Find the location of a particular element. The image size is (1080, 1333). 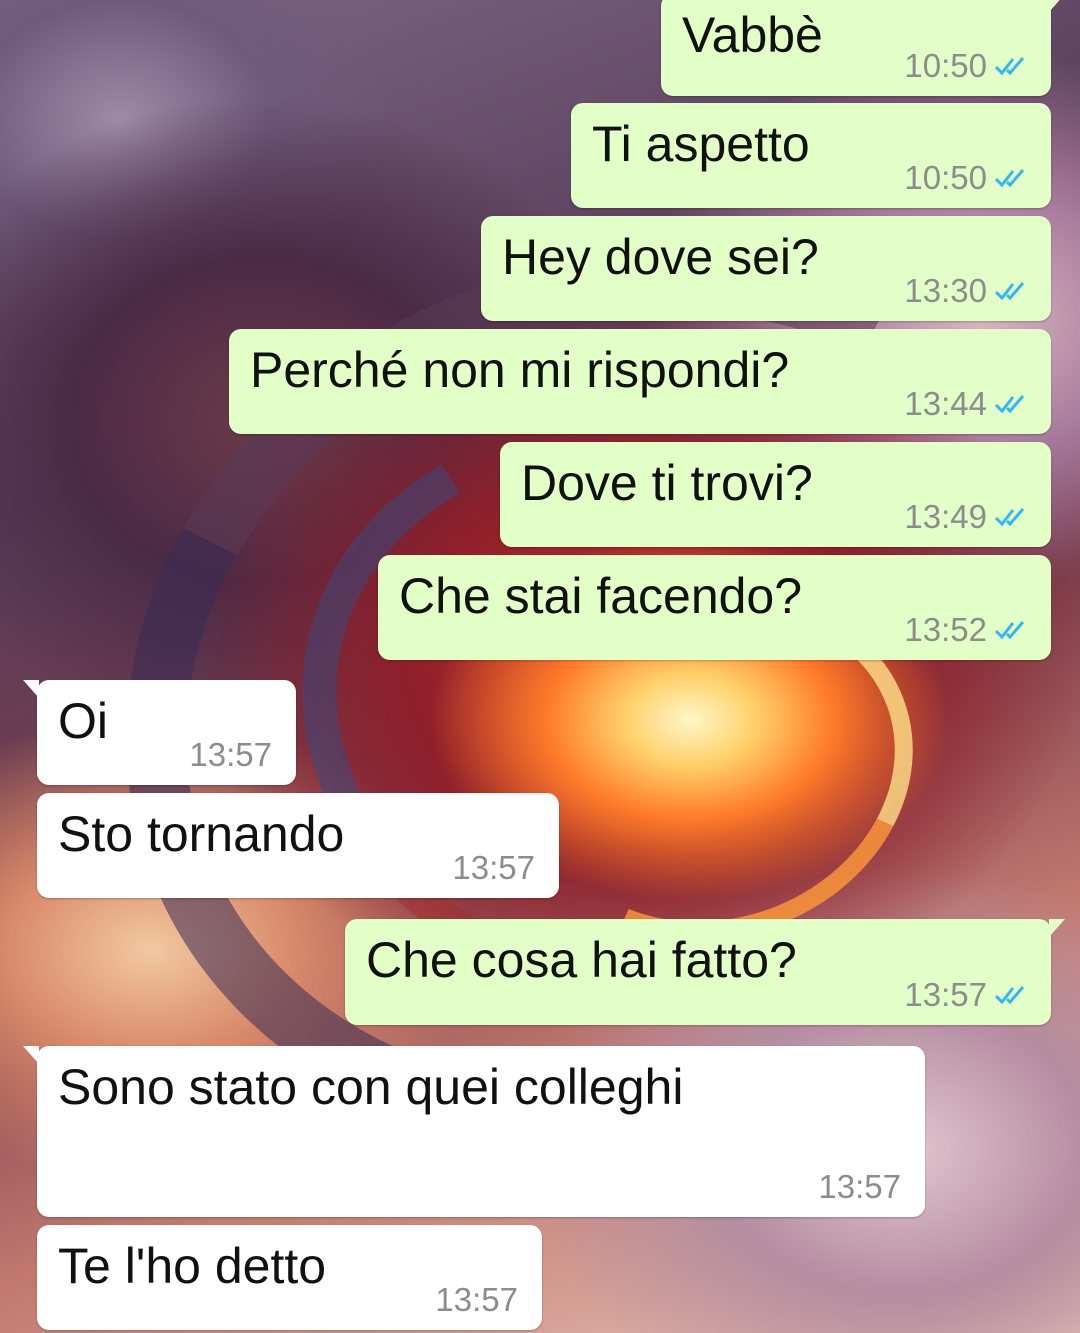

message-text: Oi is located at coordinates (83, 721).